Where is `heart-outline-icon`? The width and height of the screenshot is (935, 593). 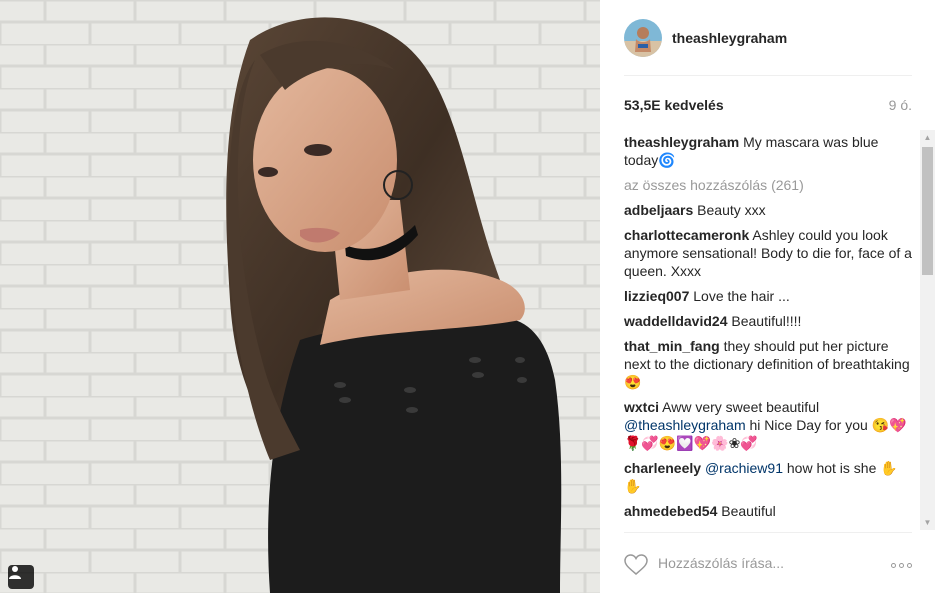 heart-outline-icon is located at coordinates (636, 565).